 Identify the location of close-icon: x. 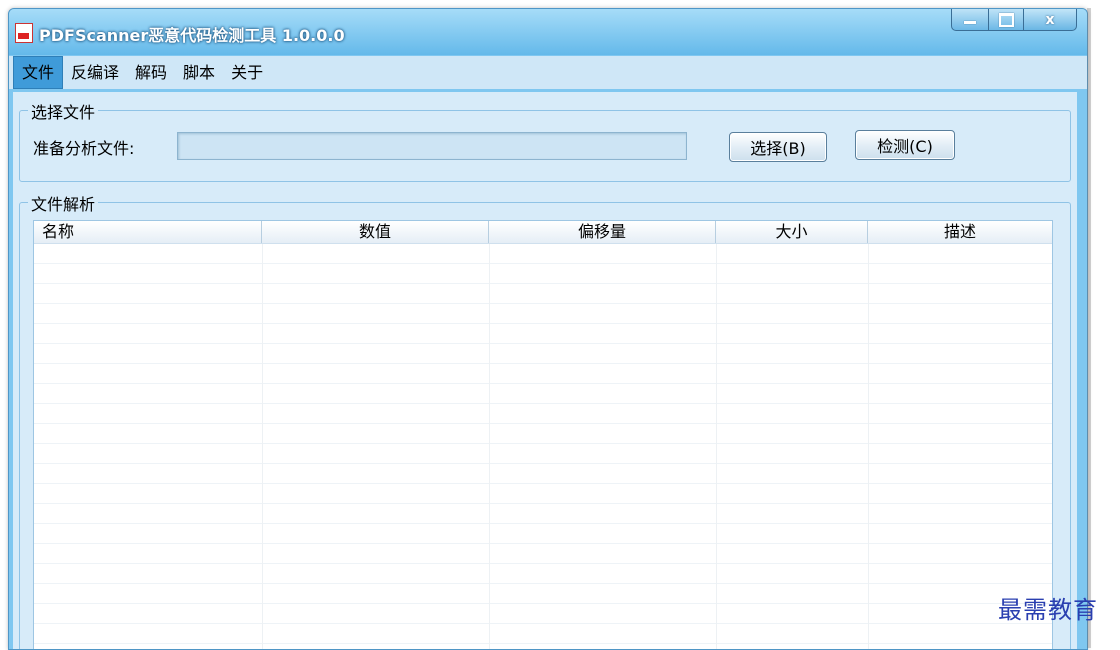
(1050, 19).